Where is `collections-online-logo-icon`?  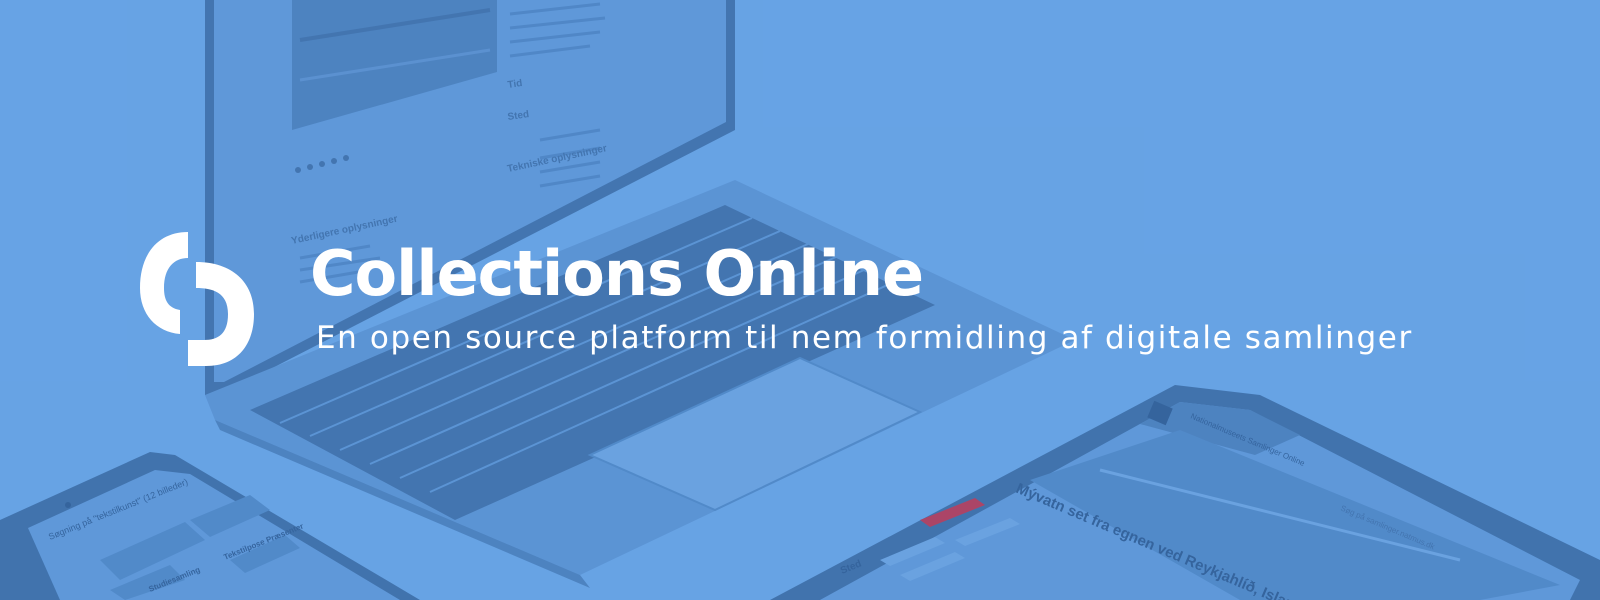 collections-online-logo-icon is located at coordinates (197, 299).